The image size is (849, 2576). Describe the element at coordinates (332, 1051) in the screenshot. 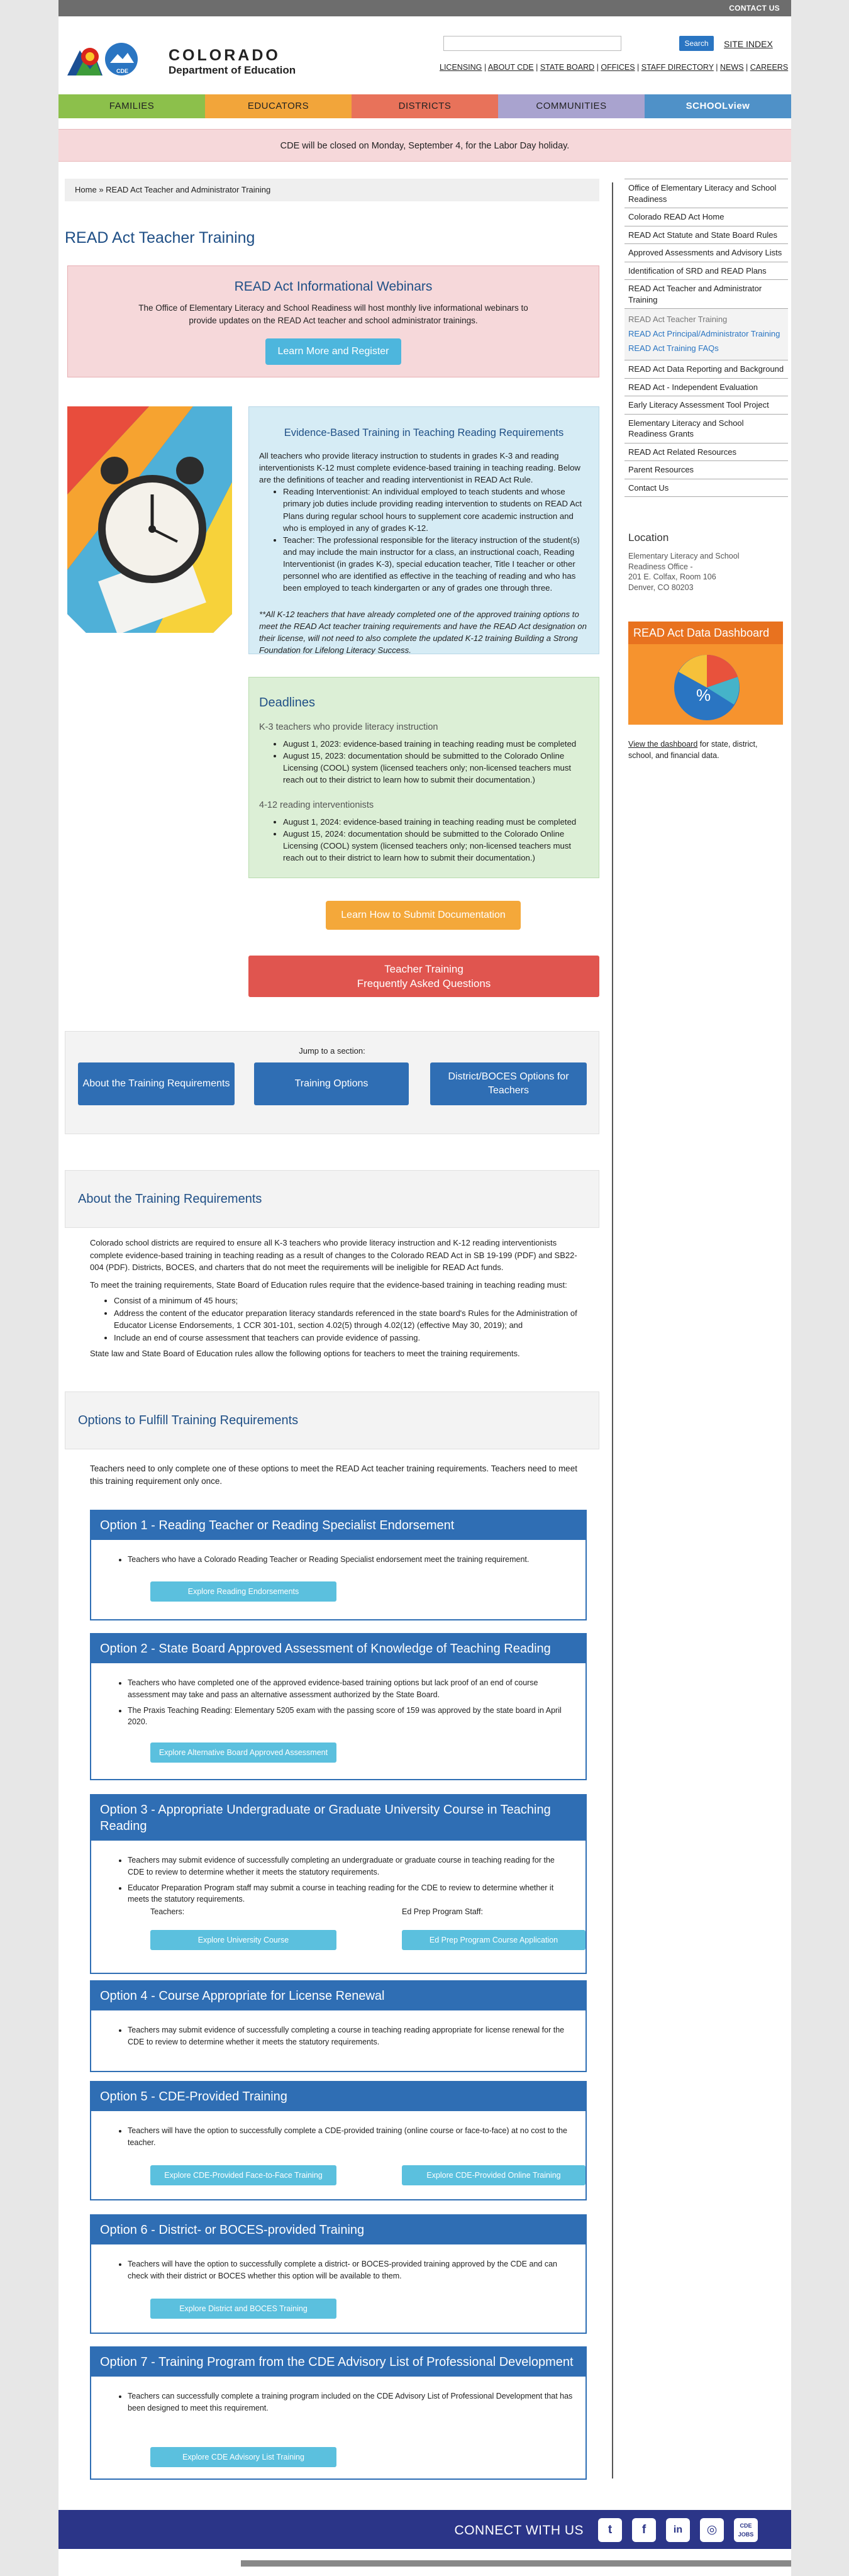

I see `jump-label: Jump to a section:` at that location.